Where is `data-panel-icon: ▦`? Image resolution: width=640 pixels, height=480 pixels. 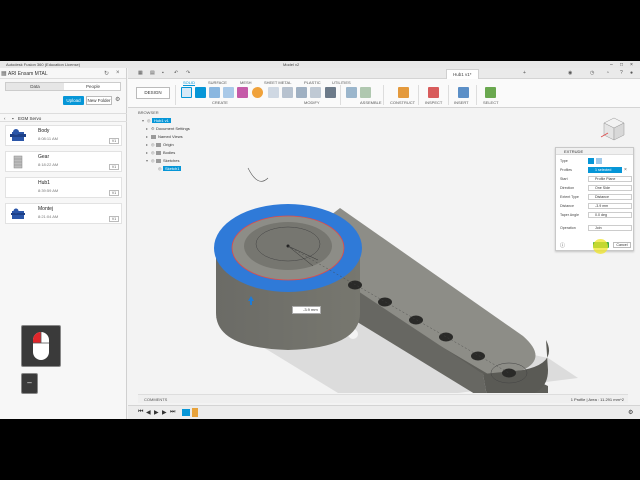 data-panel-icon: ▦ is located at coordinates (140, 73).